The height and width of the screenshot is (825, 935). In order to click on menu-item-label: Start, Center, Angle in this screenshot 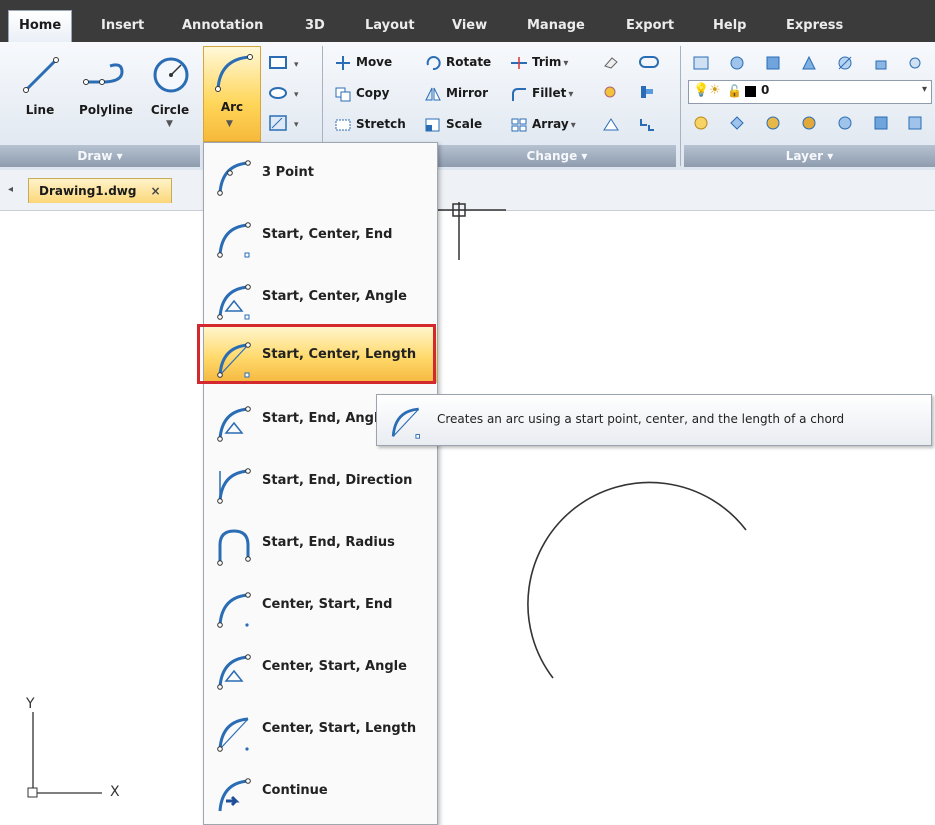, I will do `click(334, 296)`.